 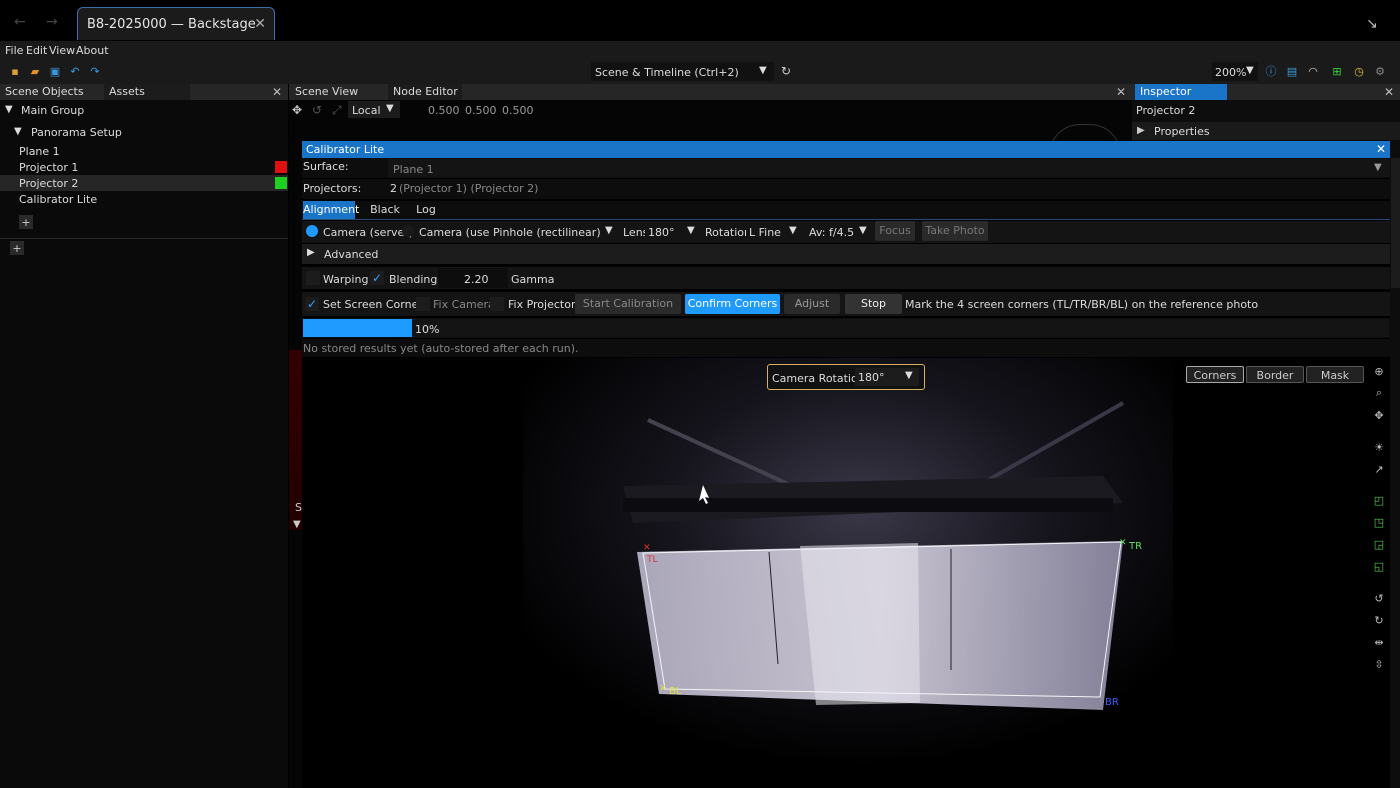 I want to click on confirm-corners-button: Confirm Corners, so click(x=732, y=304).